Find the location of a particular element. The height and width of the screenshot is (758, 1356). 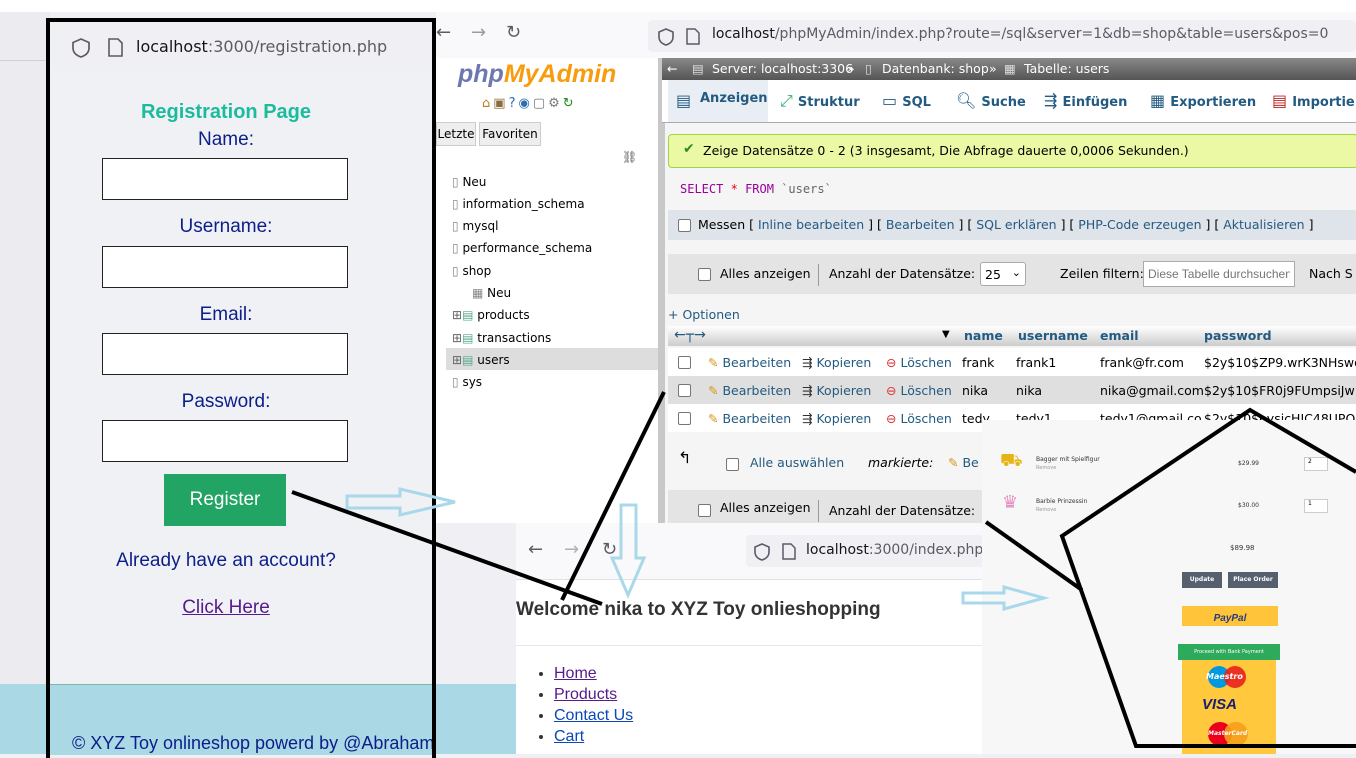

cell-email: nika@gmail.com is located at coordinates (1152, 390).